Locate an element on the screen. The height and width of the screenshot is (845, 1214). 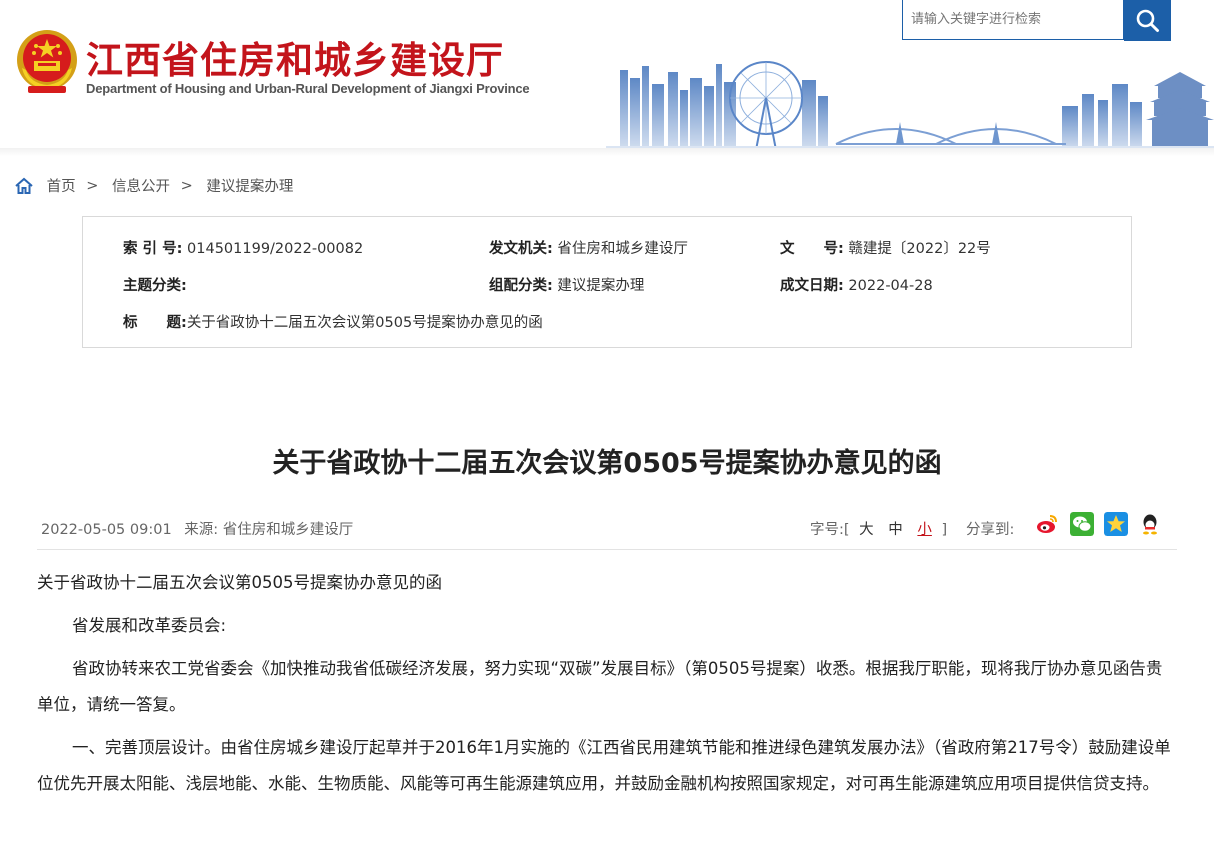
breadcrumb-home: 首页 is located at coordinates (61, 187).